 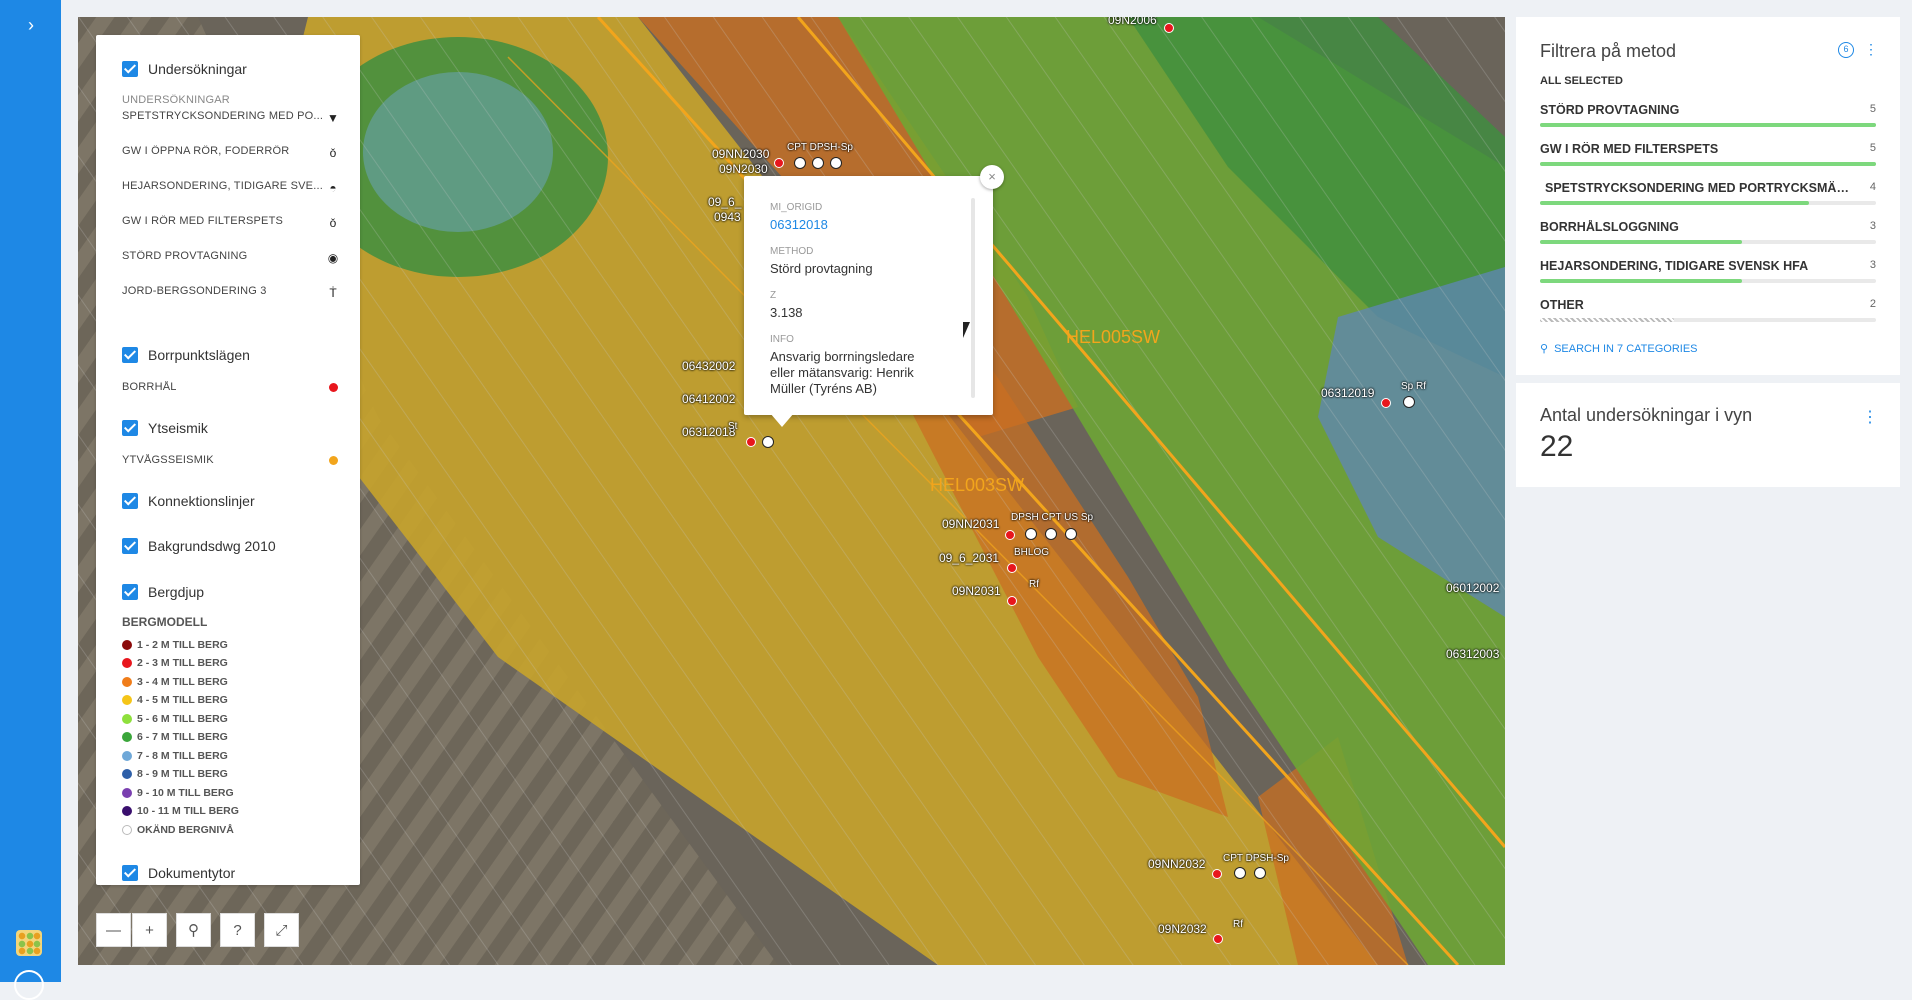 What do you see at coordinates (130, 592) in the screenshot?
I see `checkbox-bergdjup` at bounding box center [130, 592].